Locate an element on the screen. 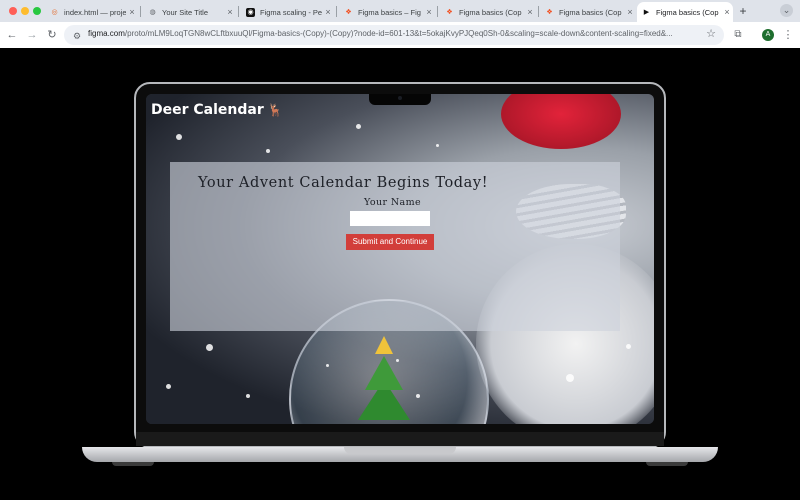  tab-6: ❖ Figma basics (Cop × is located at coordinates (588, 12).